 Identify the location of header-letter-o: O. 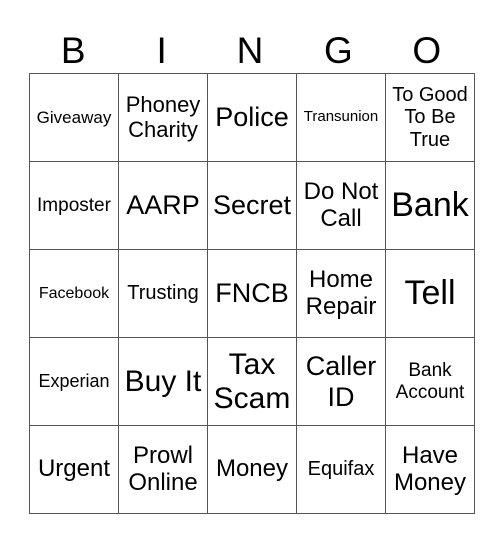
(427, 50).